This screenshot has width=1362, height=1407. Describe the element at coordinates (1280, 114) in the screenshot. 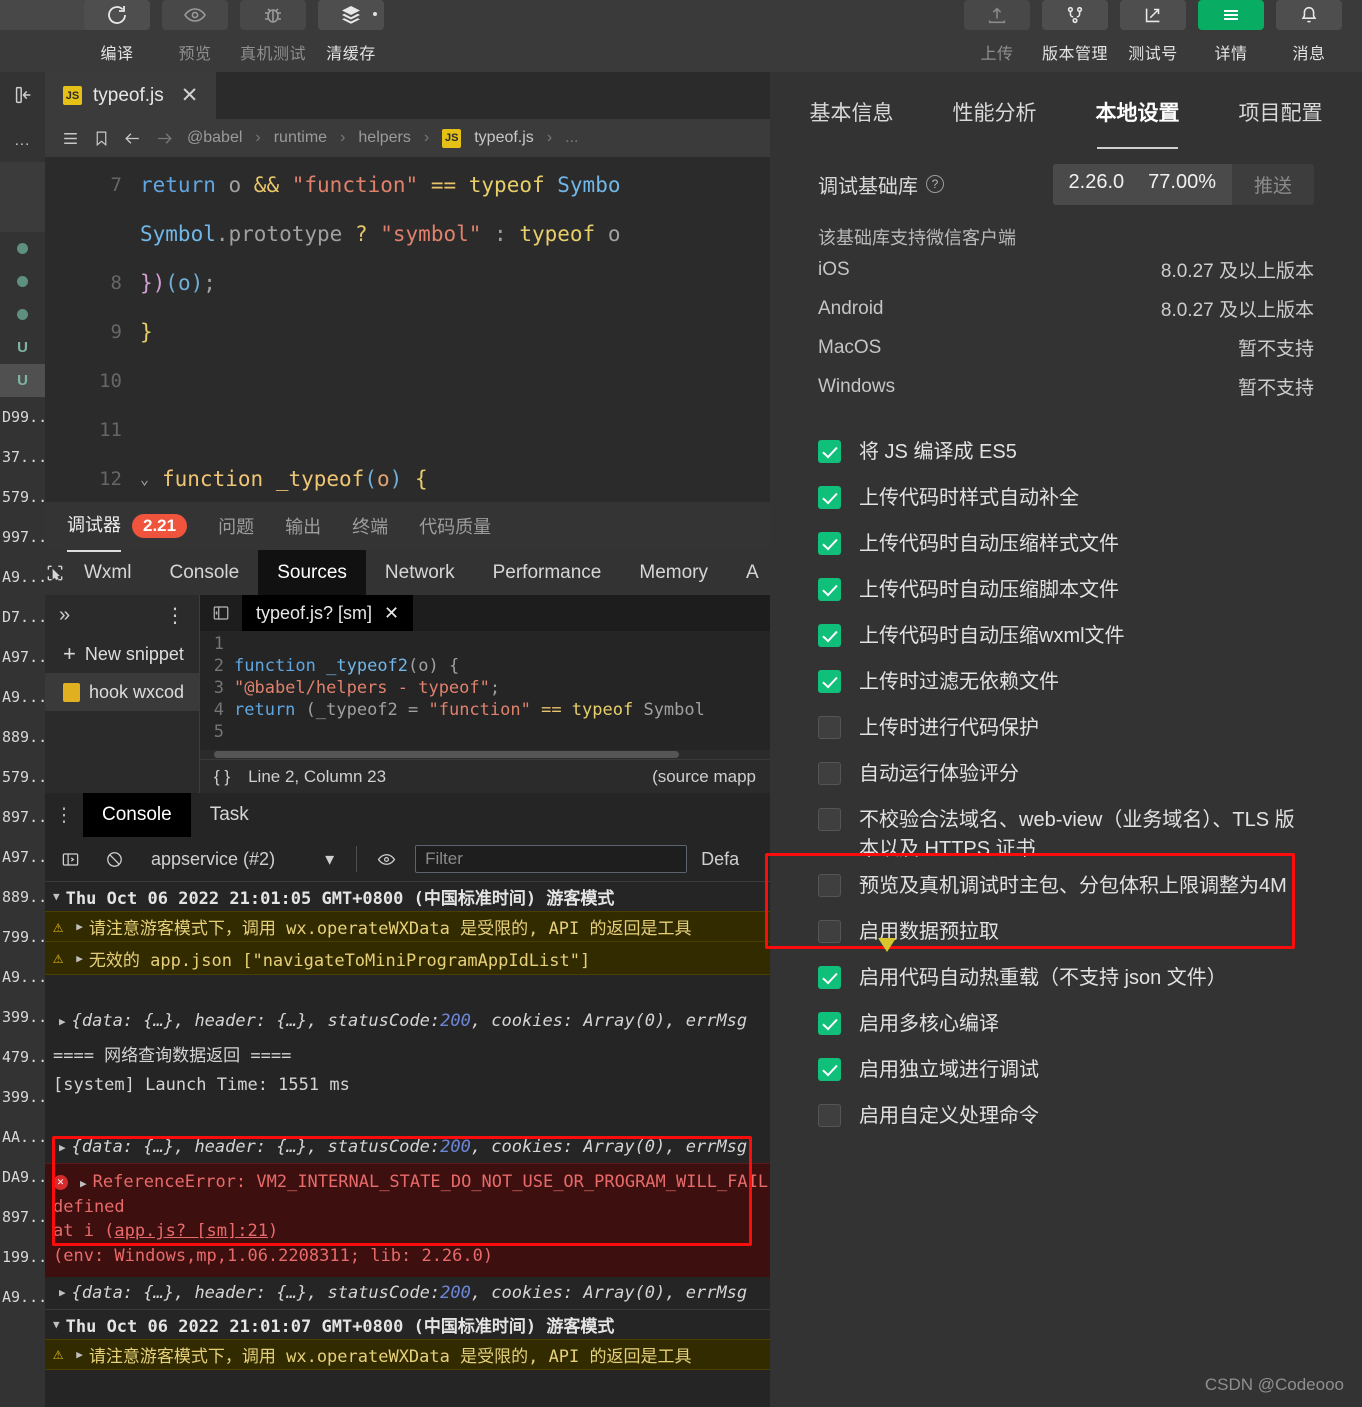

I see `tab-project-config: 项目配置` at that location.